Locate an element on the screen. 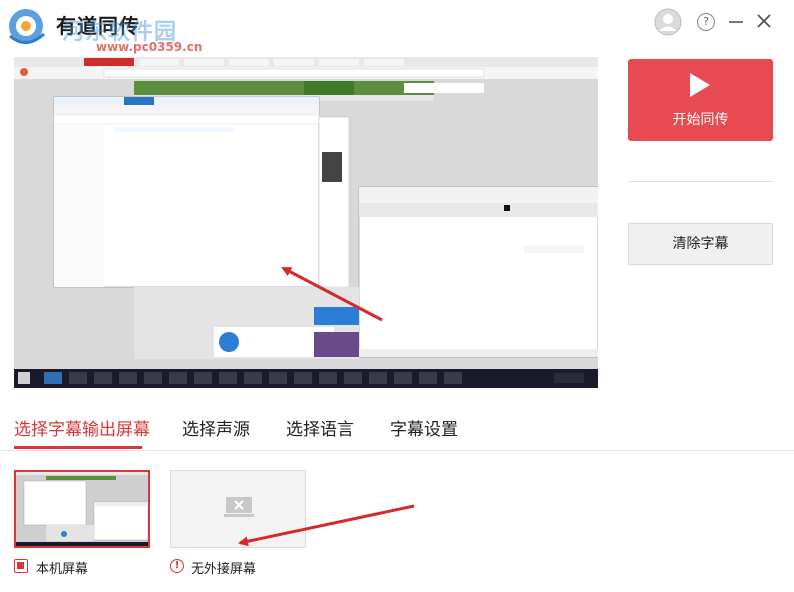 This screenshot has width=794, height=592. title-bar: 有道同传 河东软件园 www.pc0359.cn ? is located at coordinates (397, 27).